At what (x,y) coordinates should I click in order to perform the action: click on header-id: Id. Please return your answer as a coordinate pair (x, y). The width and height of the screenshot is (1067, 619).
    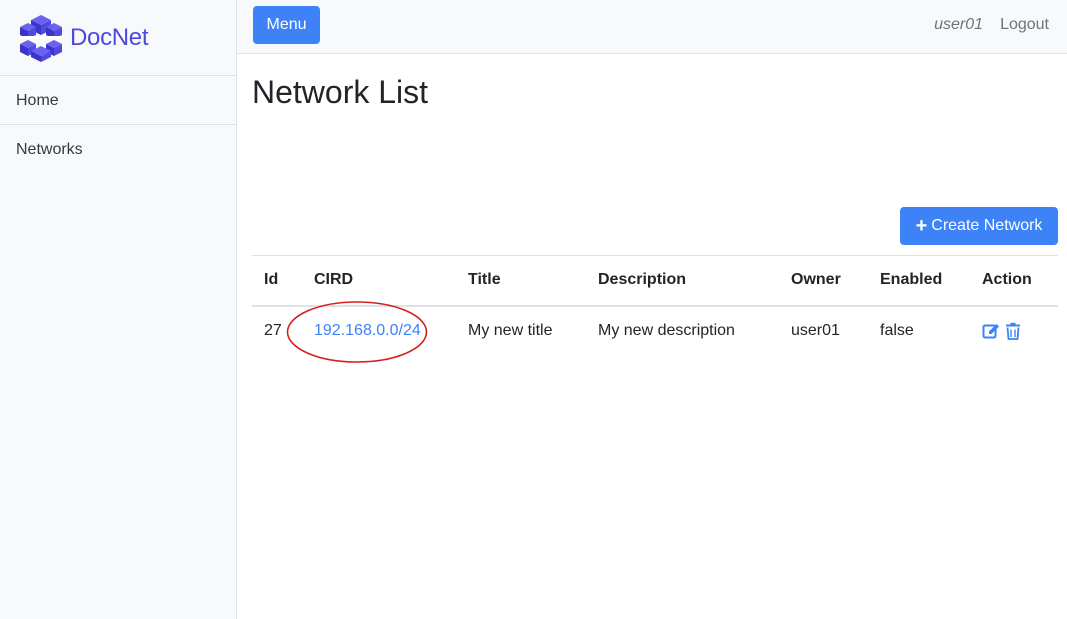
    Looking at the image, I should click on (277, 281).